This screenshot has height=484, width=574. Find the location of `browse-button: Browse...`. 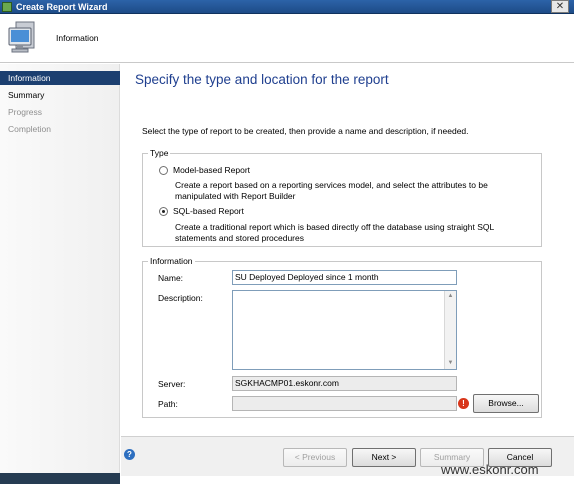

browse-button: Browse... is located at coordinates (506, 403).